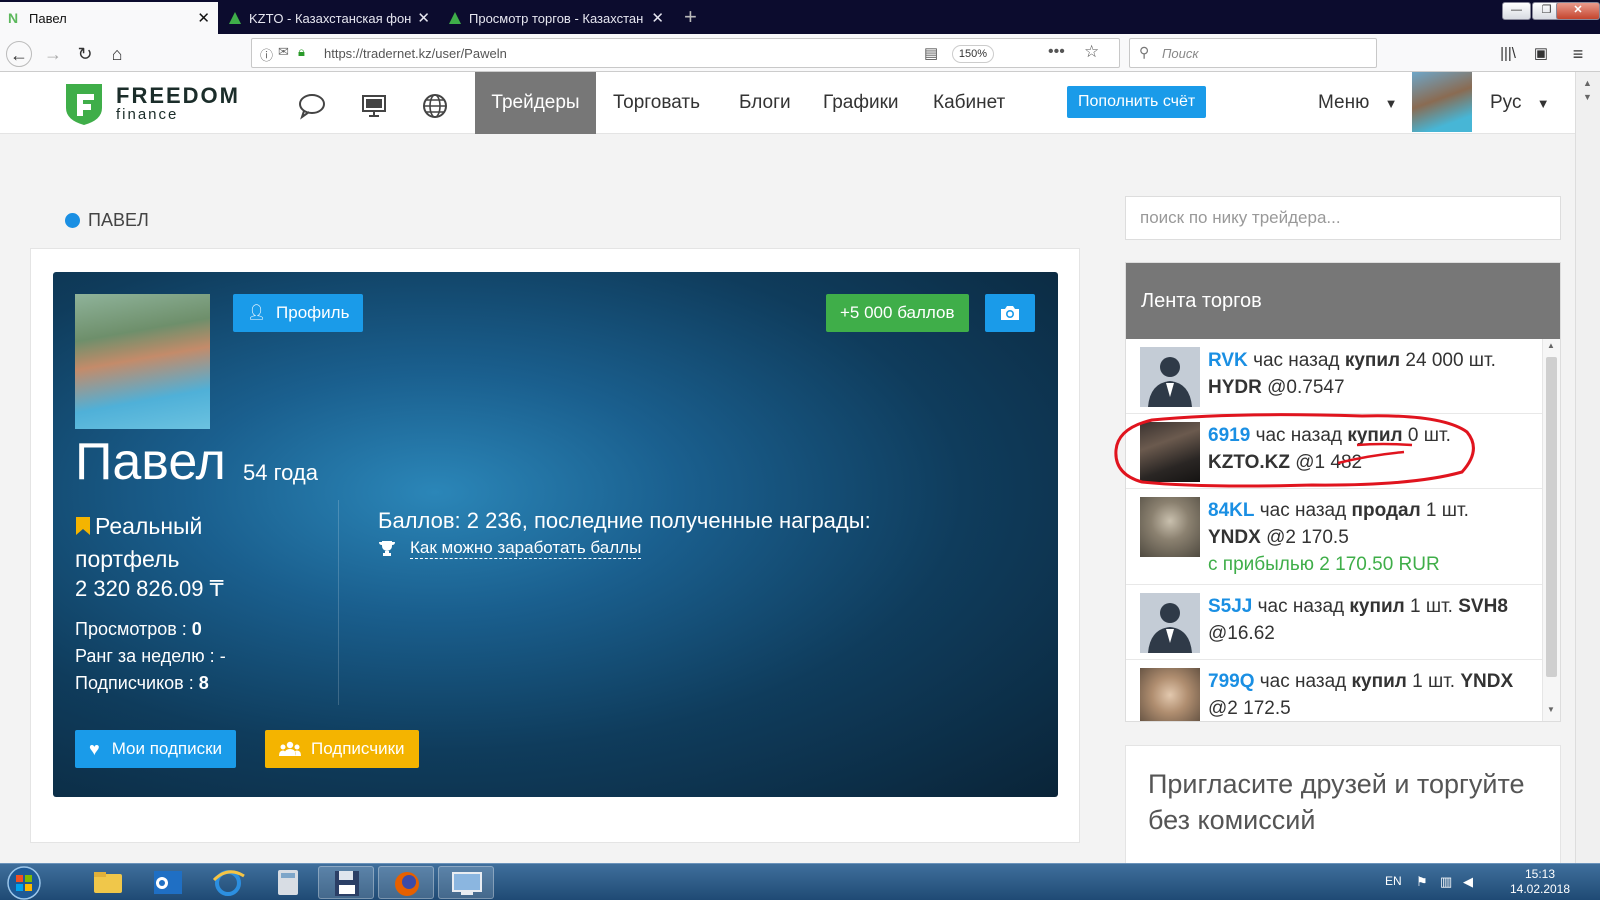 The width and height of the screenshot is (1600, 900). I want to click on earn-points-link: Как можно заработать баллы, so click(510, 548).